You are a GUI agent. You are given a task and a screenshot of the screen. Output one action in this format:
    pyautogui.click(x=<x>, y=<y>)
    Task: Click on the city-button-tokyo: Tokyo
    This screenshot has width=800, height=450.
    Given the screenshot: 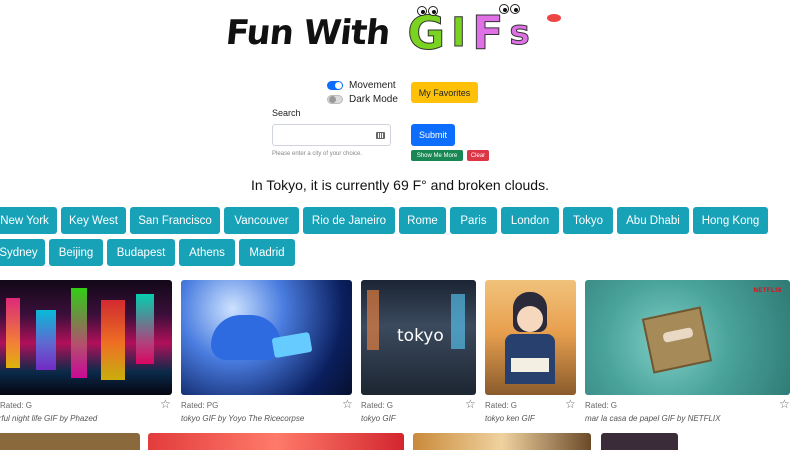 What is the action you would take?
    pyautogui.click(x=588, y=220)
    